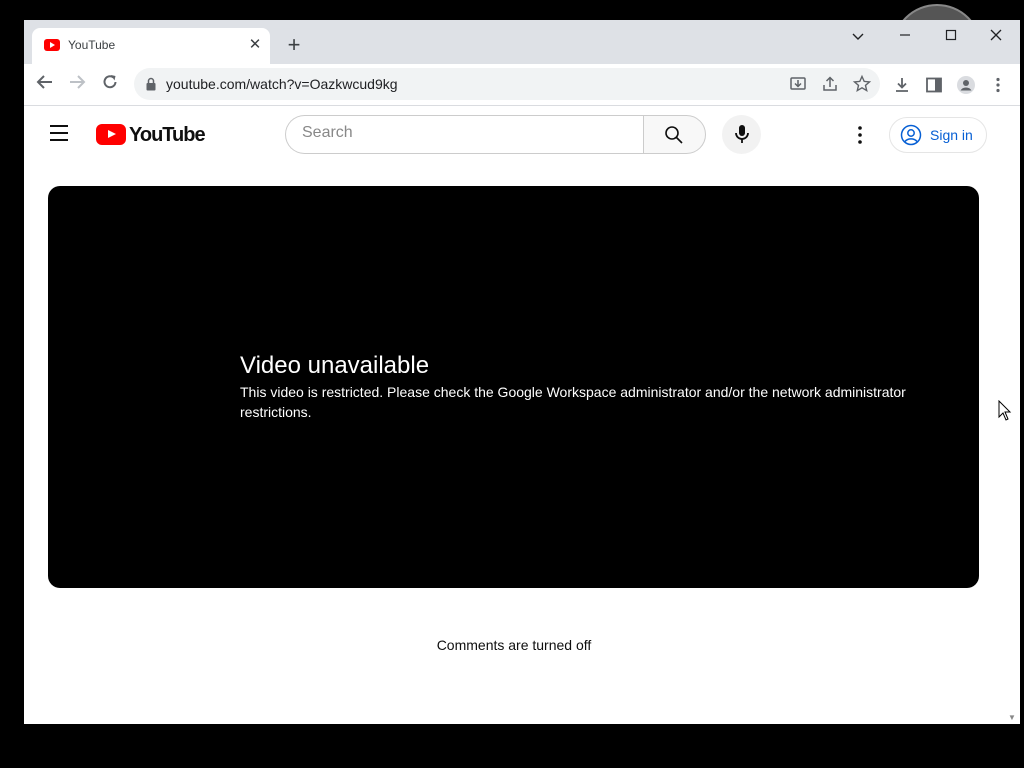 This screenshot has height=768, width=1024. I want to click on lock-icon, so click(151, 84).